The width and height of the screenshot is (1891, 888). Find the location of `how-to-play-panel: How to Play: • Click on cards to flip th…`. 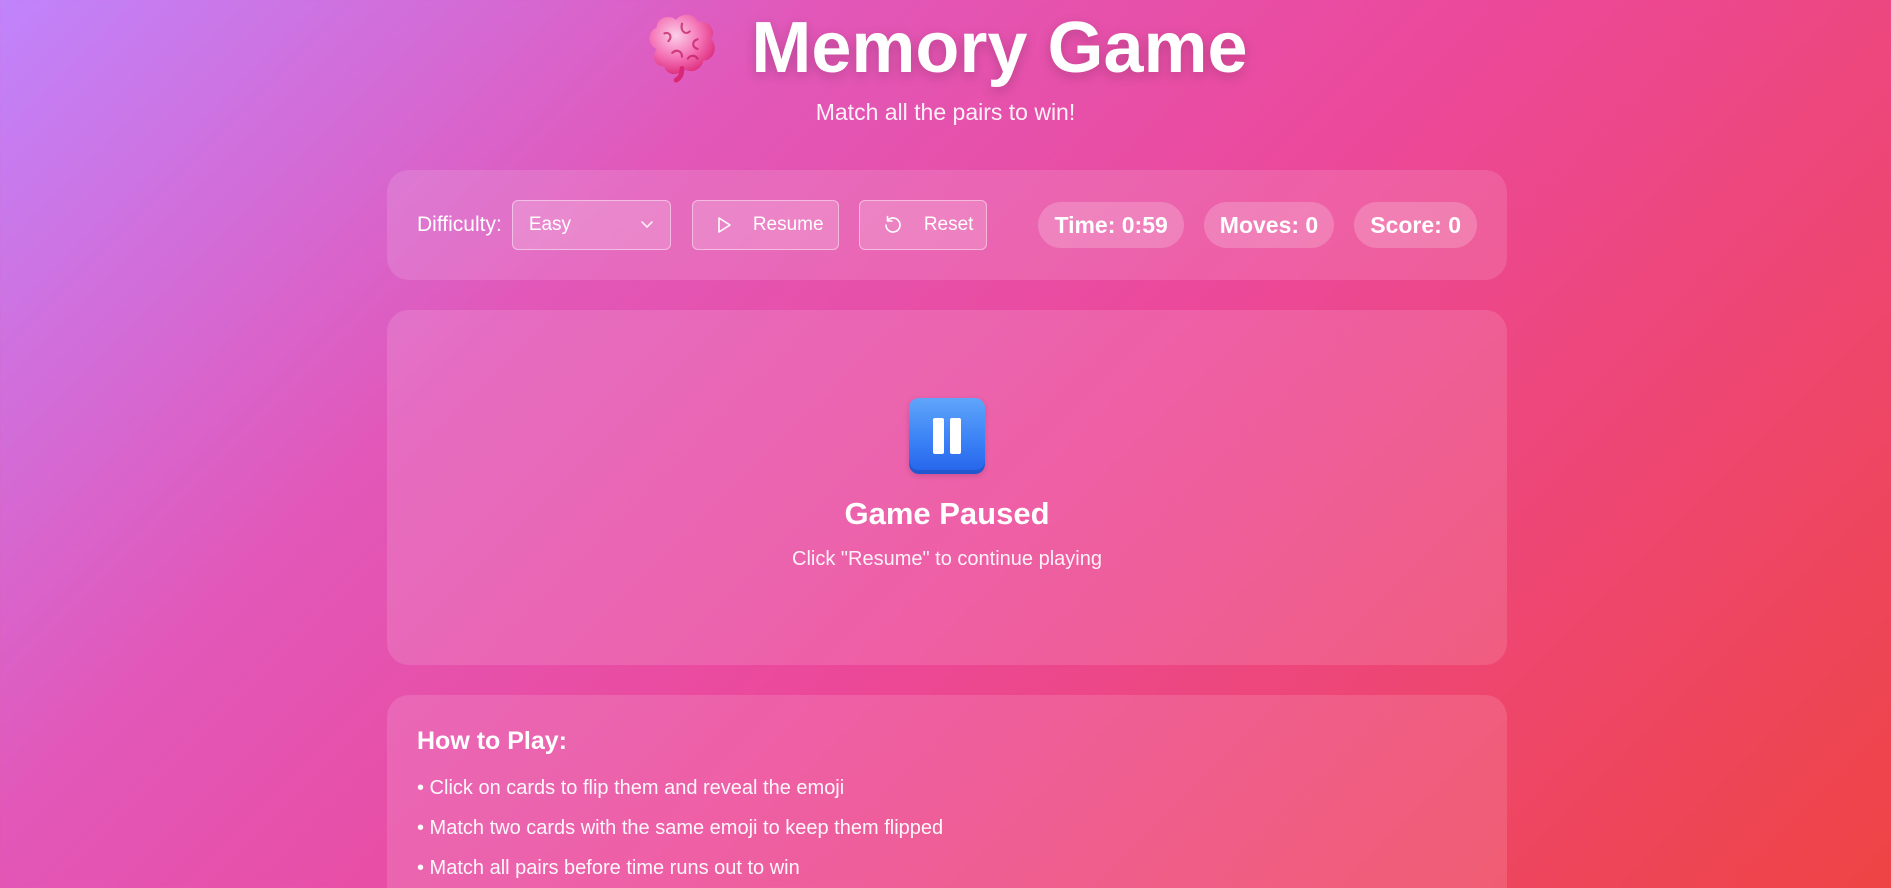

how-to-play-panel: How to Play: • Click on cards to flip th… is located at coordinates (947, 791).